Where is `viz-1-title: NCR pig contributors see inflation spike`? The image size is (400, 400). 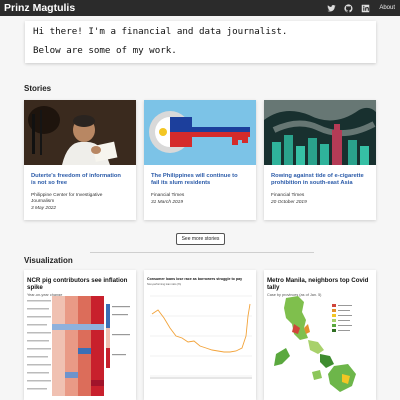 viz-1-title: NCR pig contributors see inflation spike is located at coordinates (81, 284).